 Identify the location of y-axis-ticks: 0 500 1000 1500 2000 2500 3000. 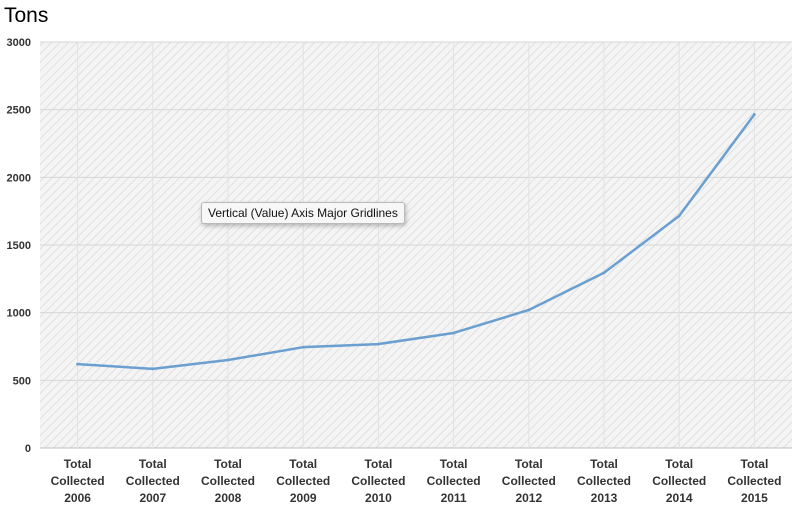
(19, 246).